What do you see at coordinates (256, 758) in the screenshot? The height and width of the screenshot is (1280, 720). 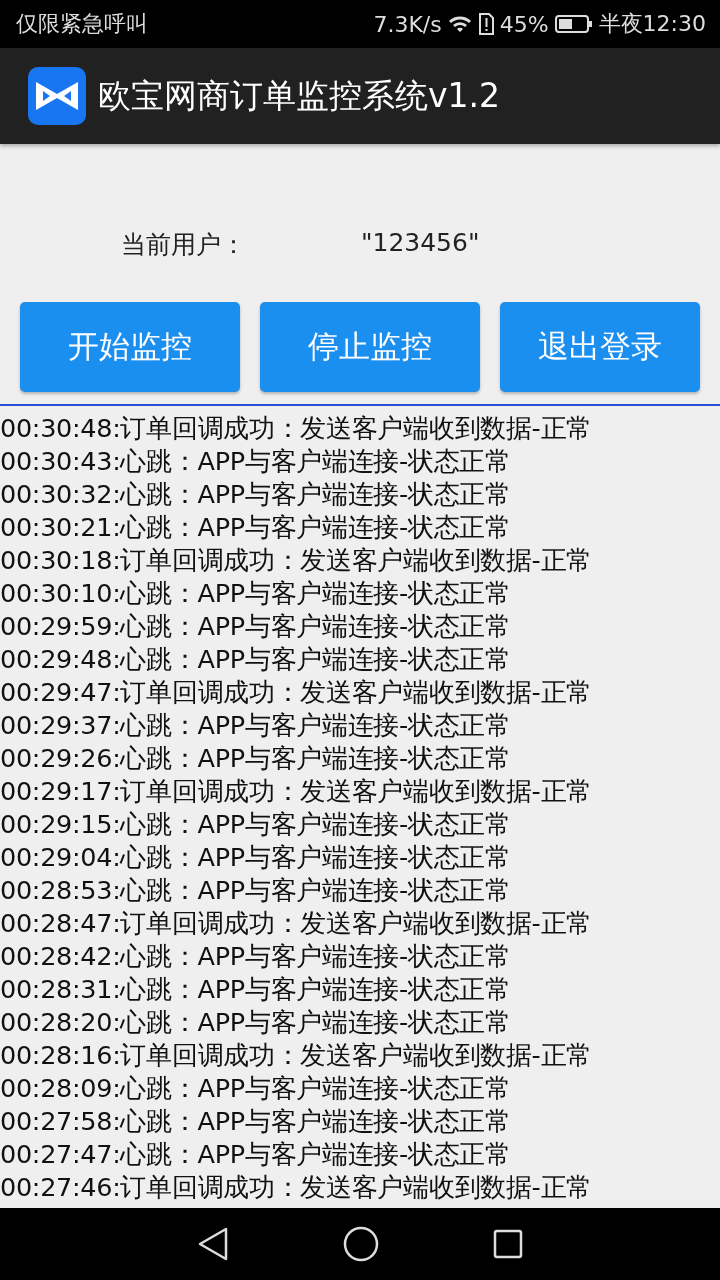 I see `log-entry: 00:29:26:心跳：APP与客户端连接-状态正常` at bounding box center [256, 758].